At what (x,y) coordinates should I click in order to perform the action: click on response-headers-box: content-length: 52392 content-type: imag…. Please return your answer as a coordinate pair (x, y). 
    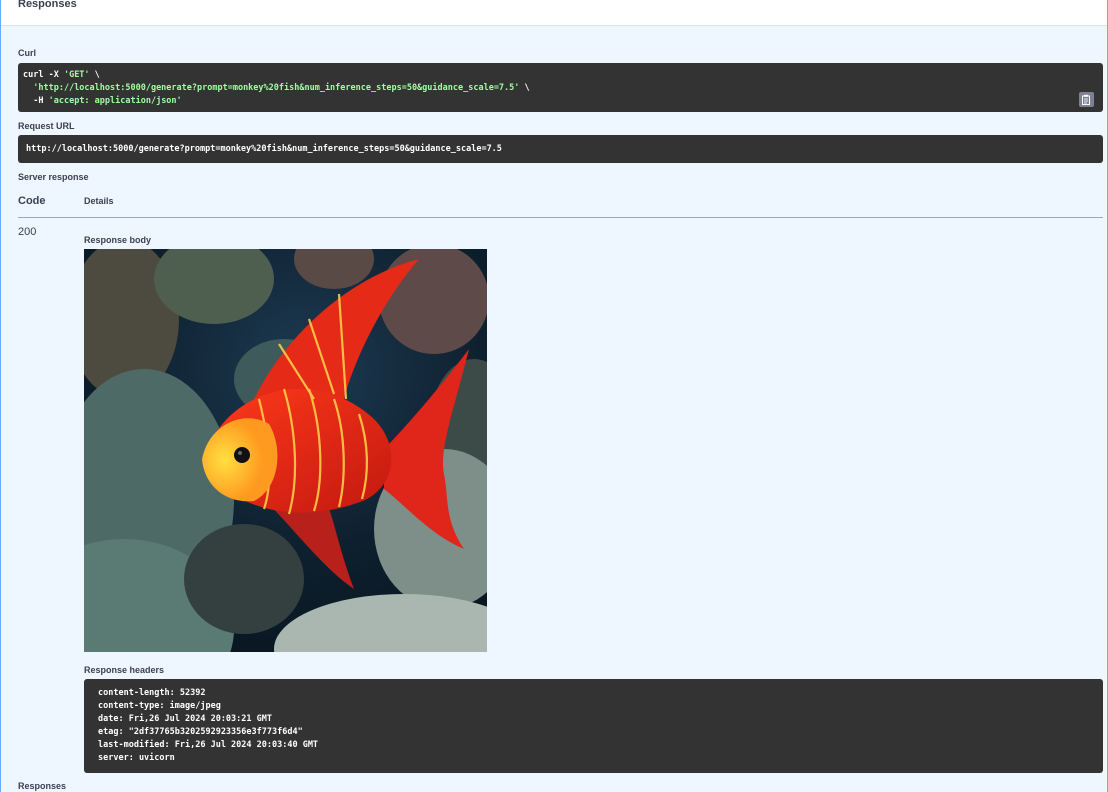
    Looking at the image, I should click on (593, 726).